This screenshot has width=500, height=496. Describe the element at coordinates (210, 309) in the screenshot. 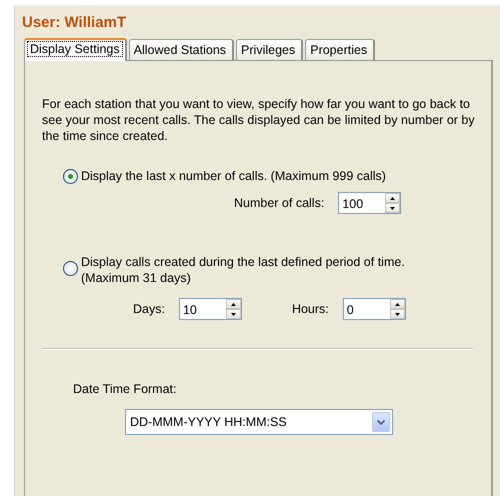

I see `number-spin-field: 10` at that location.